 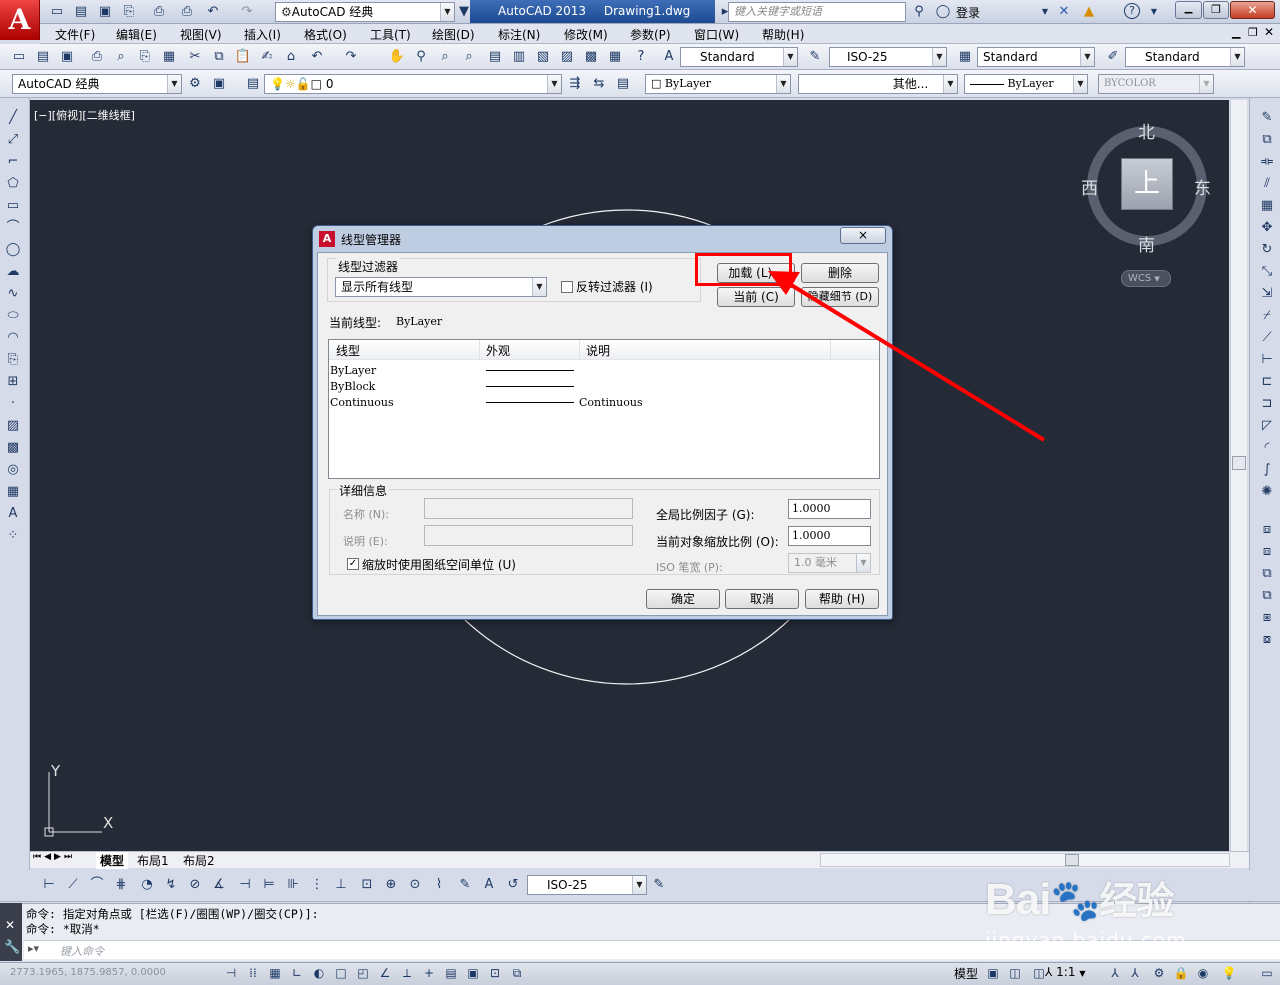 What do you see at coordinates (1188, 10) in the screenshot?
I see `minimize-button: ▁` at bounding box center [1188, 10].